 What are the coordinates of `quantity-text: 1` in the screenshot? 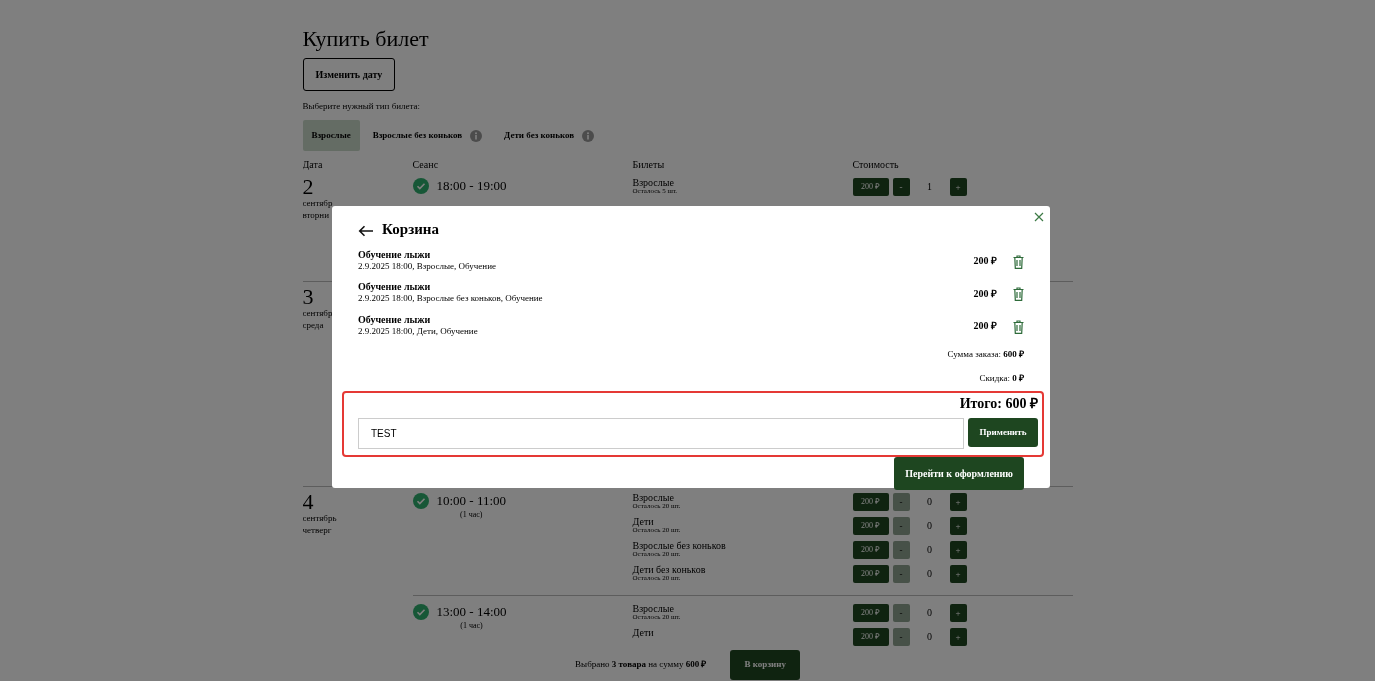 It's located at (929, 187).